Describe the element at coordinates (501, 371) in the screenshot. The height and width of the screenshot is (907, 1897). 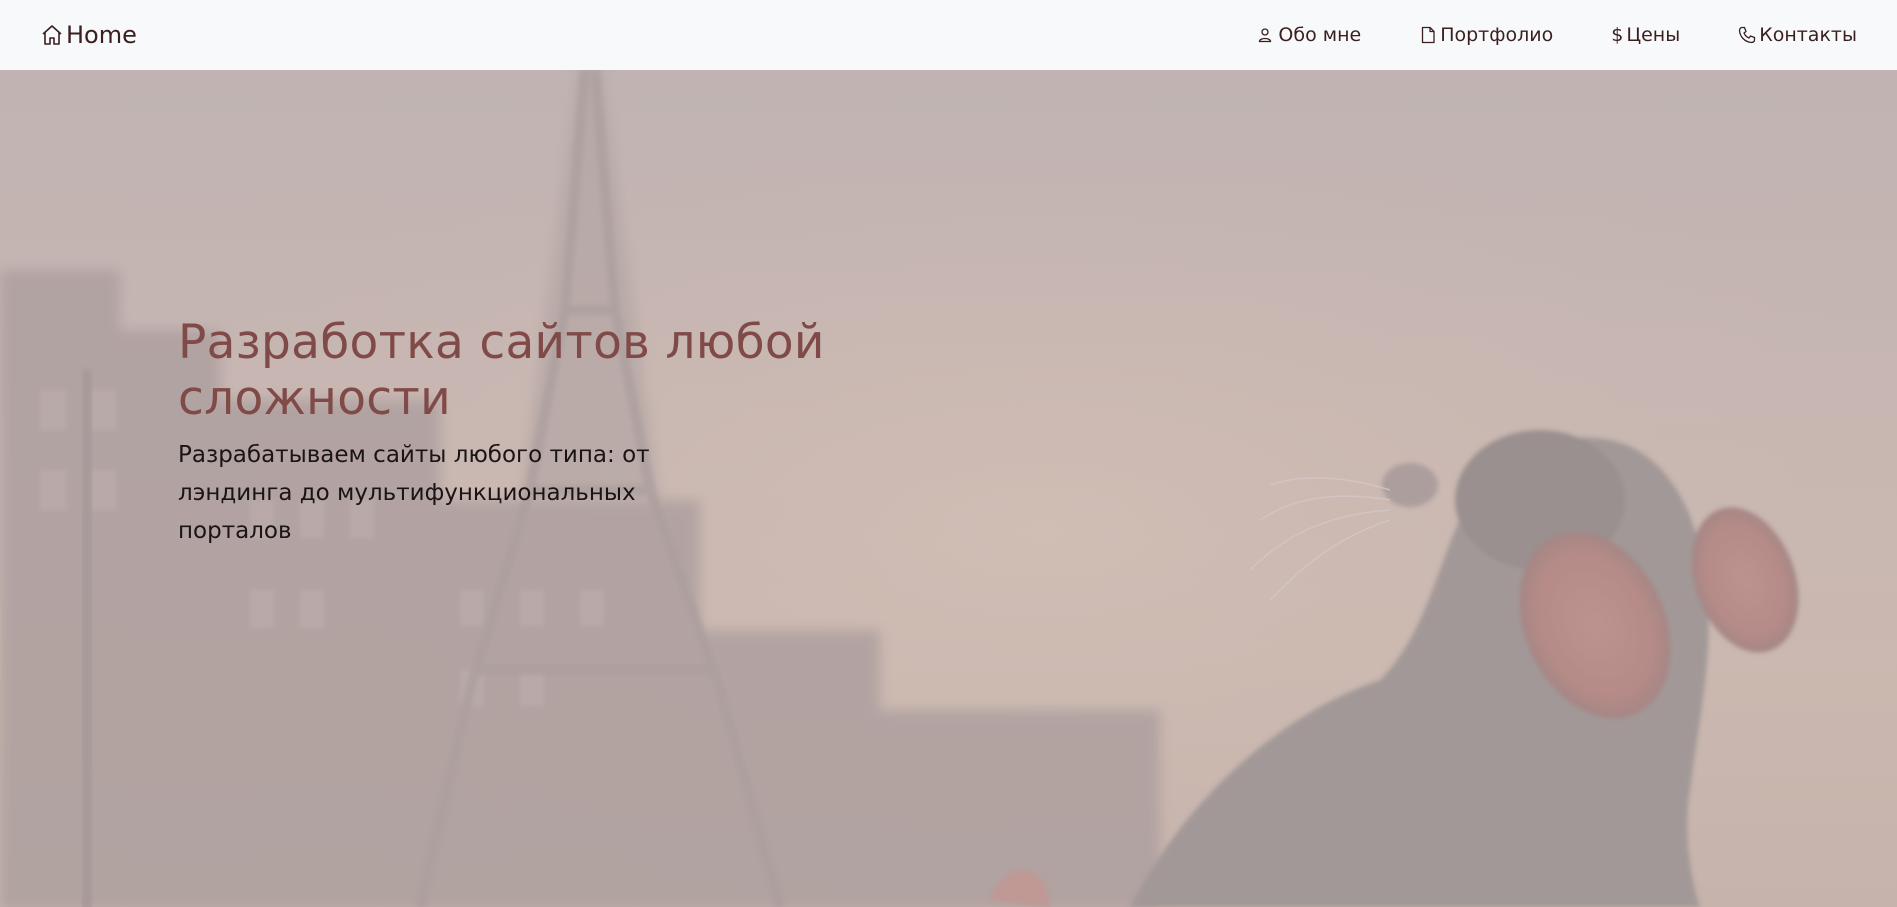
I see `hero-title: Разработка сайтов любой сложности` at that location.